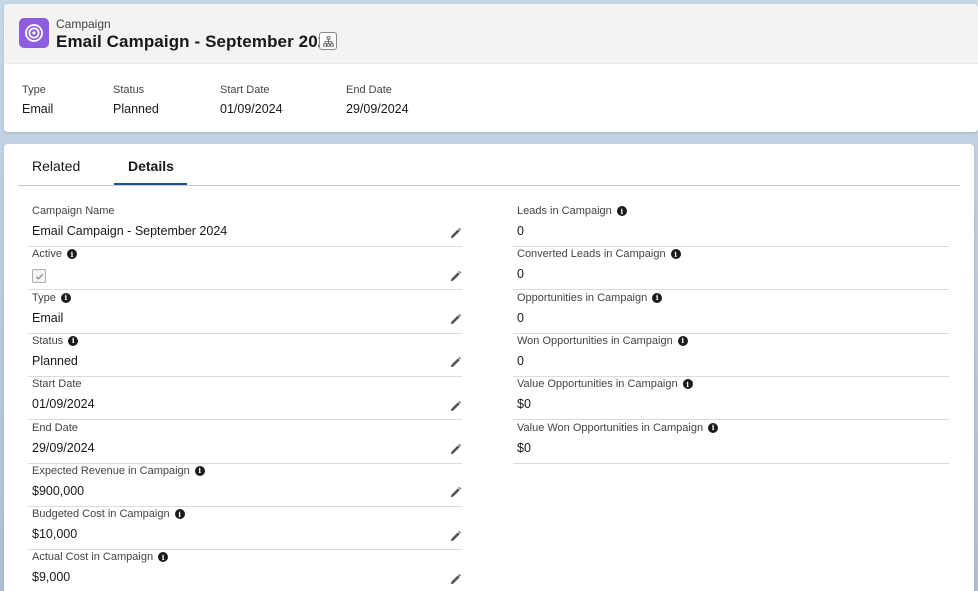  What do you see at coordinates (44, 297) in the screenshot?
I see `field-label-text: Type` at bounding box center [44, 297].